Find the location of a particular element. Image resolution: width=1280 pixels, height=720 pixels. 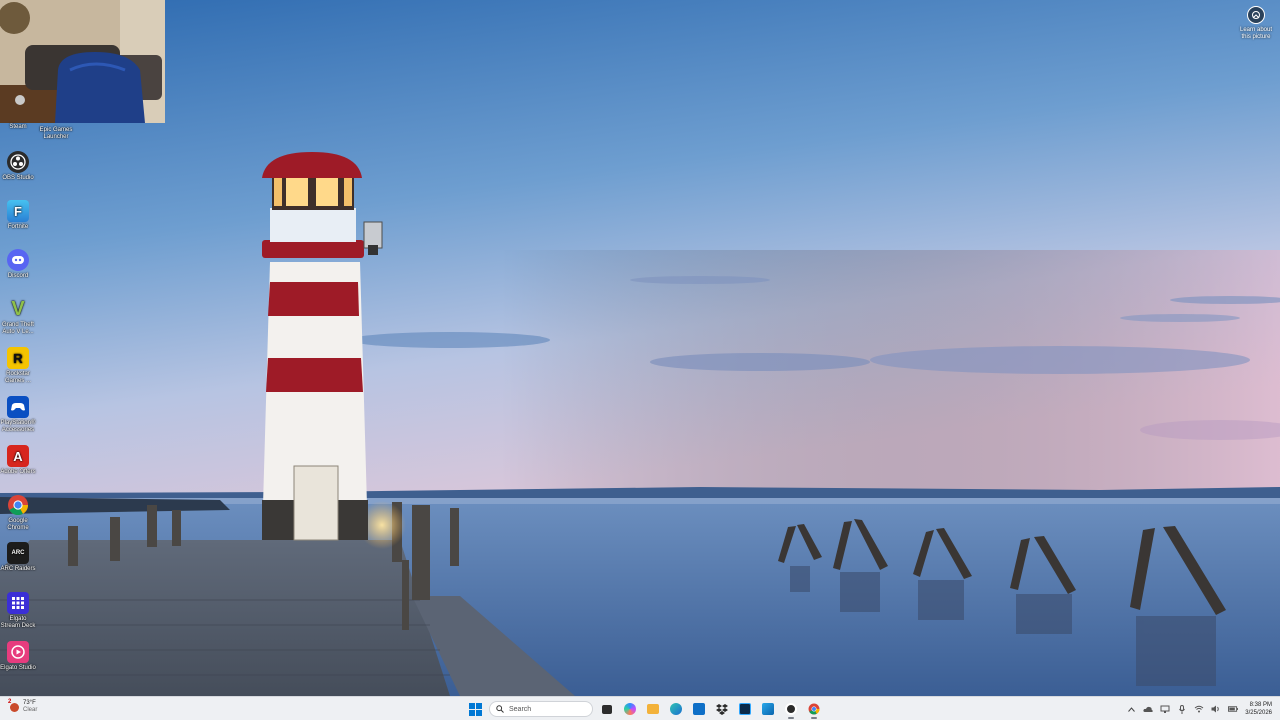

desktop-icon-discord: Discord is located at coordinates (18, 264).